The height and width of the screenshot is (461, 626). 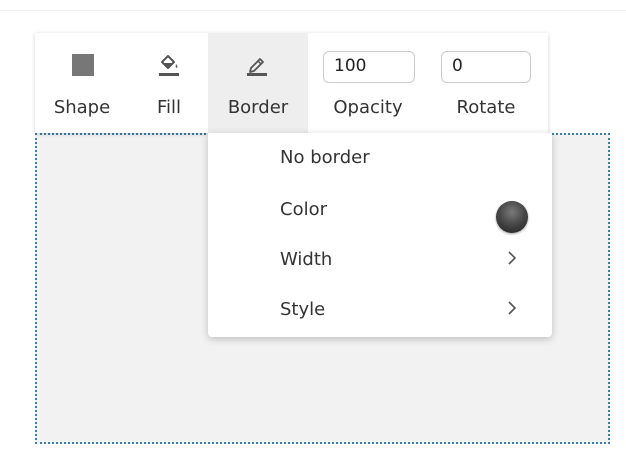 I want to click on top-divider, so click(x=313, y=10).